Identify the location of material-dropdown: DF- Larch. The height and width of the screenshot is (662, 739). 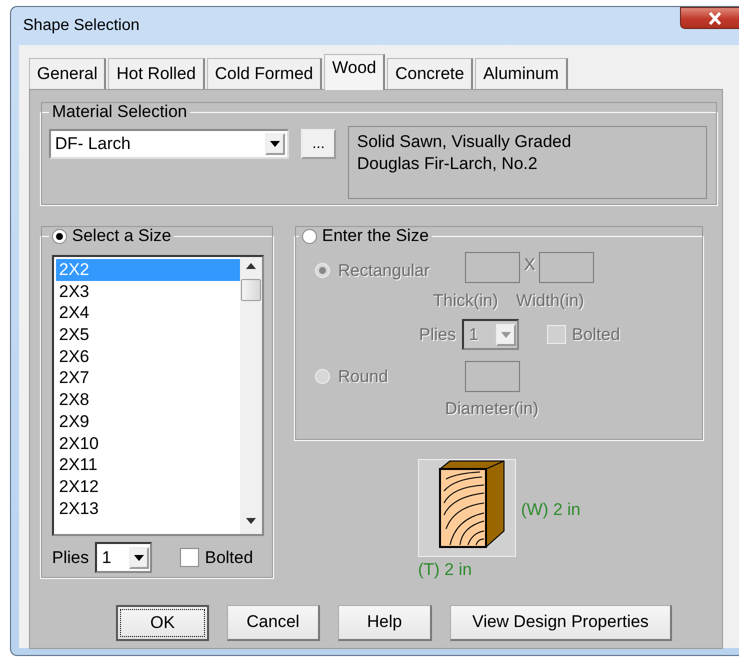
(169, 144).